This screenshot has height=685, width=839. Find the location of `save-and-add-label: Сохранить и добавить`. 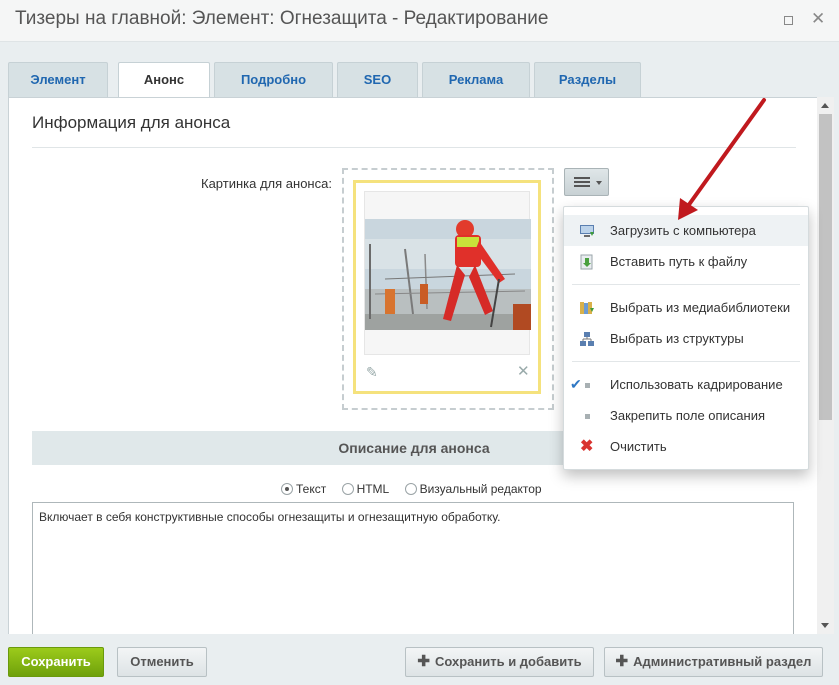

save-and-add-label: Сохранить и добавить is located at coordinates (508, 661).